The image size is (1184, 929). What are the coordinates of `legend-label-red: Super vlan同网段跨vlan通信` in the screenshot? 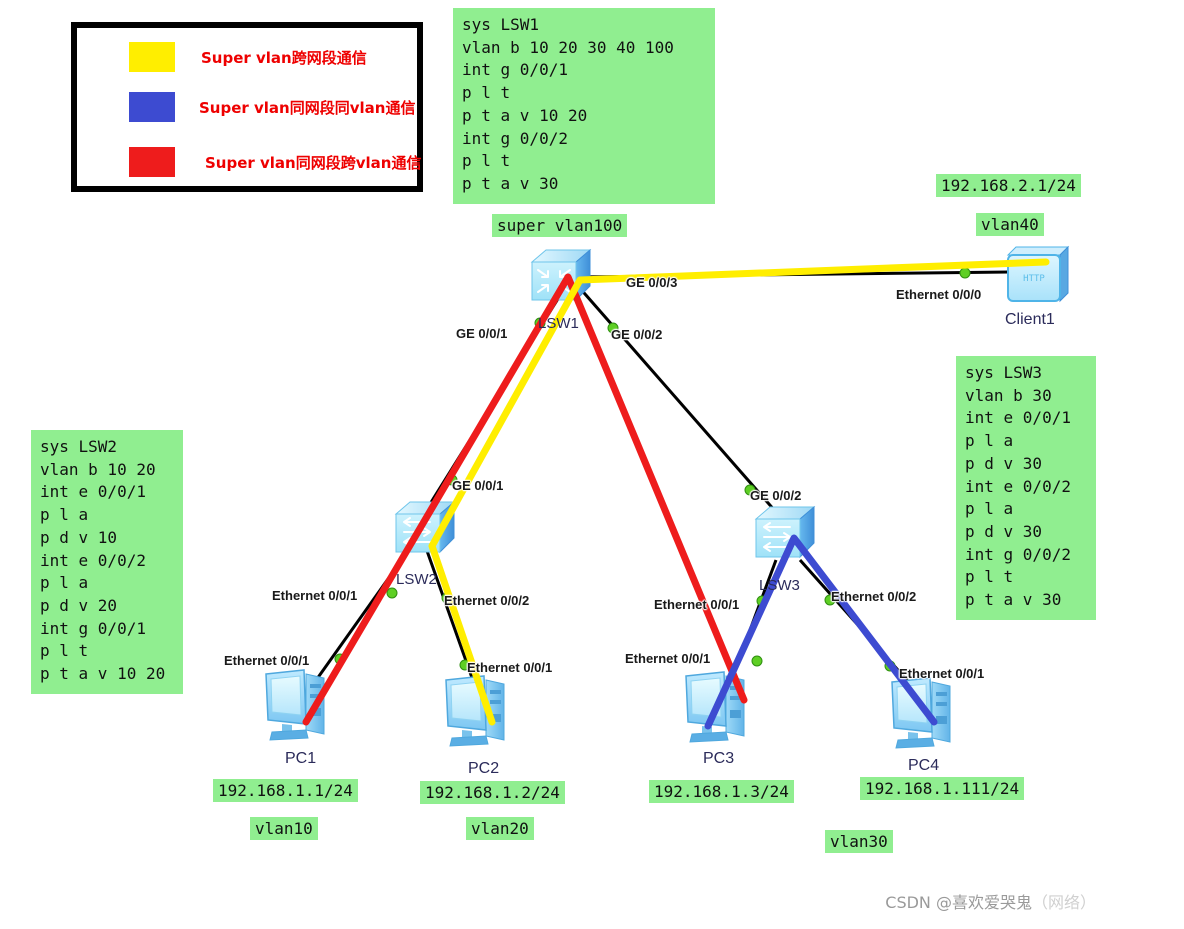 It's located at (313, 162).